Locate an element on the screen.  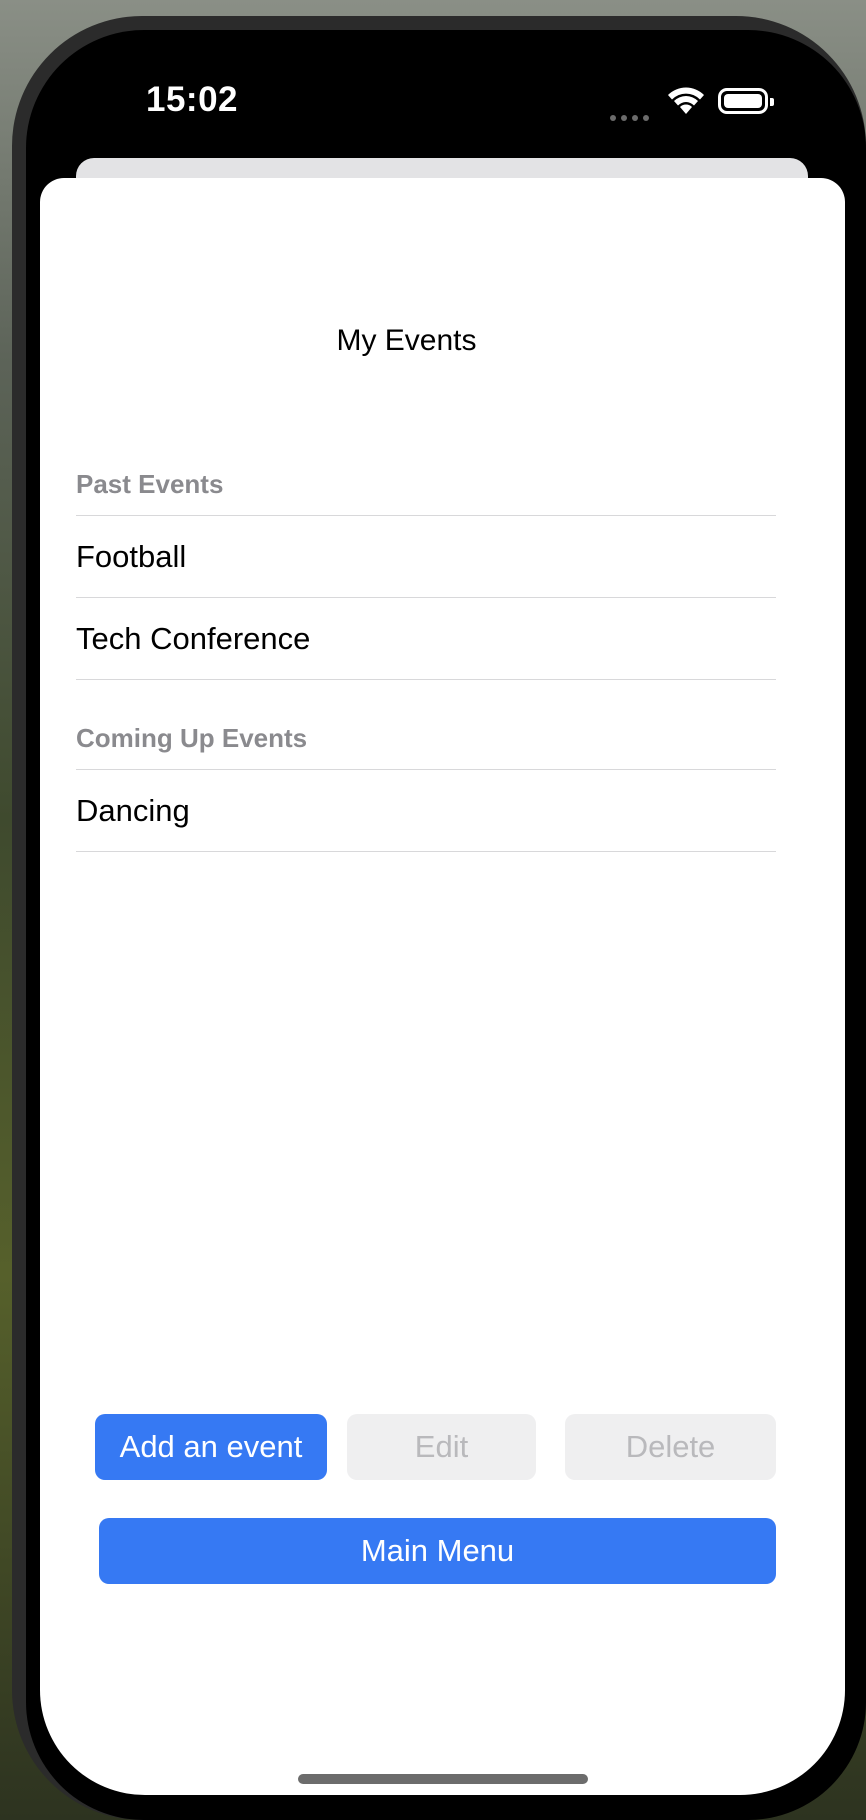
page-title: My Events is located at coordinates (406, 340).